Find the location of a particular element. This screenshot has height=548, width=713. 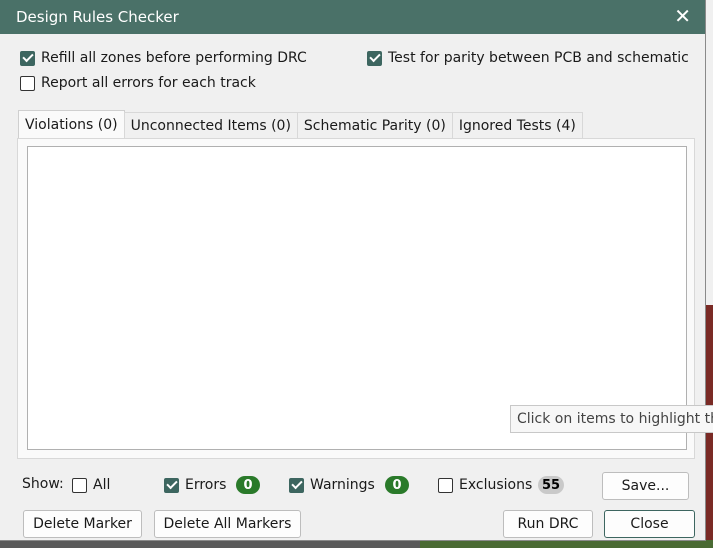

close-button: Close is located at coordinates (649, 524).